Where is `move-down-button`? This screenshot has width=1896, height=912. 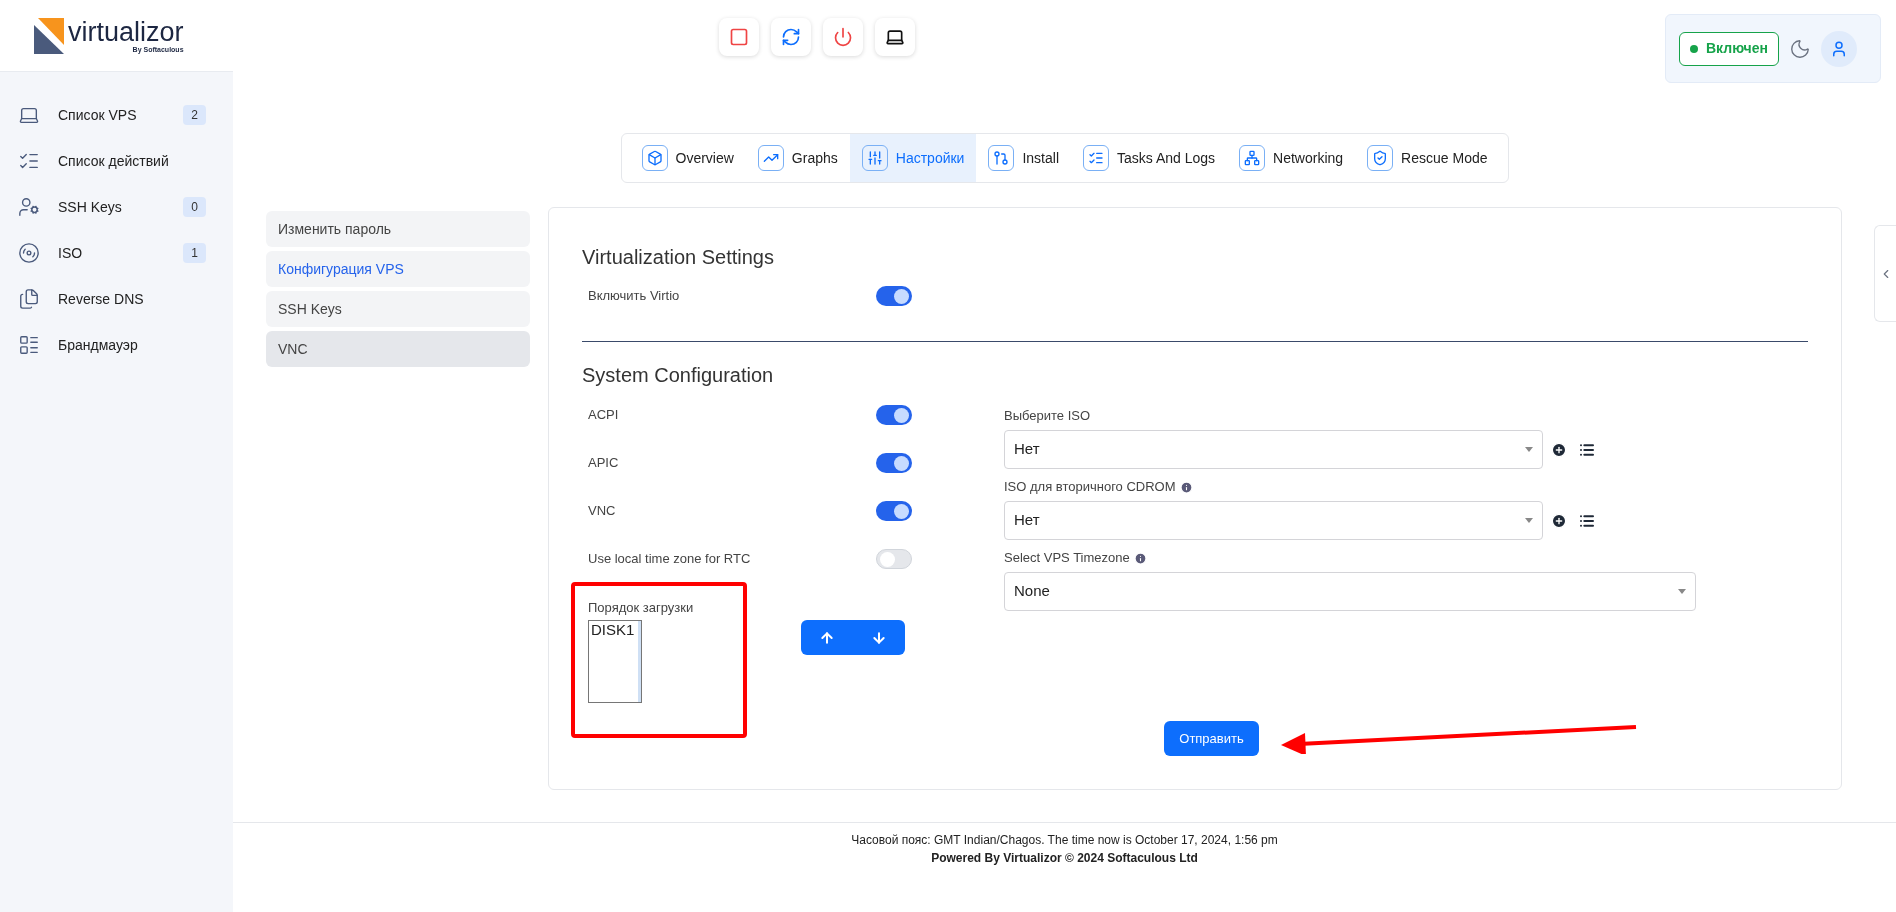
move-down-button is located at coordinates (879, 637).